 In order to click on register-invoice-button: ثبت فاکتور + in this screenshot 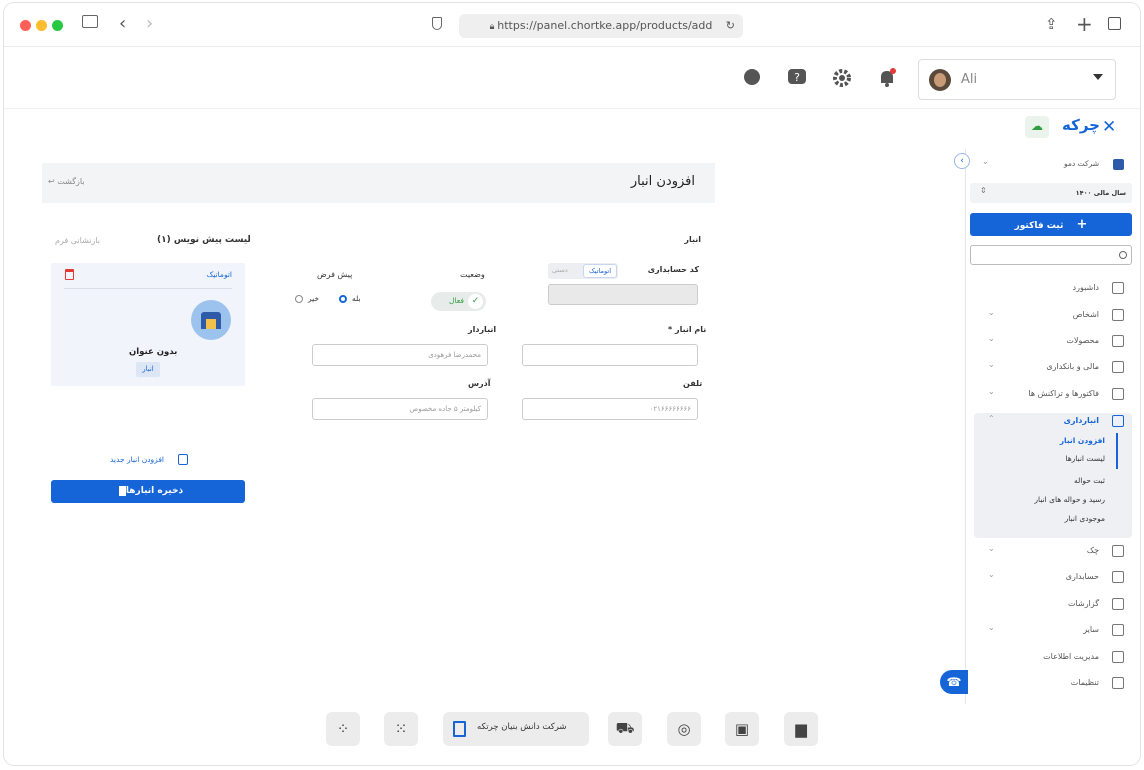, I will do `click(1051, 224)`.